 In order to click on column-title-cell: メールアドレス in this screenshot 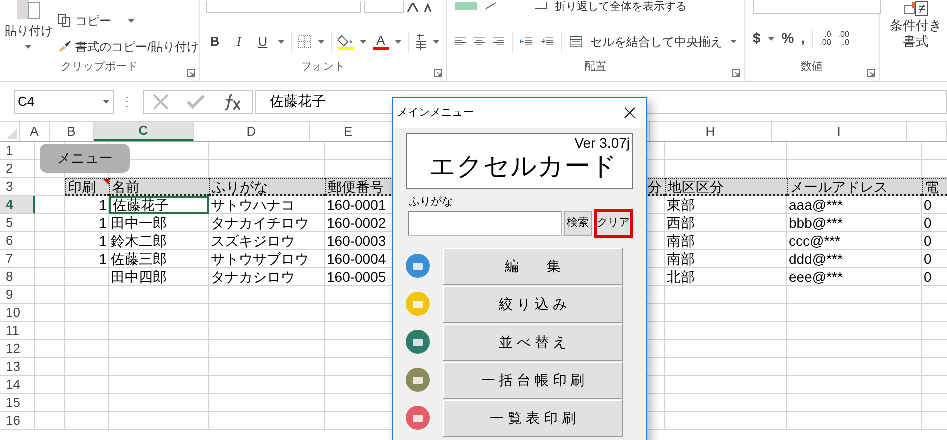, I will do `click(854, 187)`.